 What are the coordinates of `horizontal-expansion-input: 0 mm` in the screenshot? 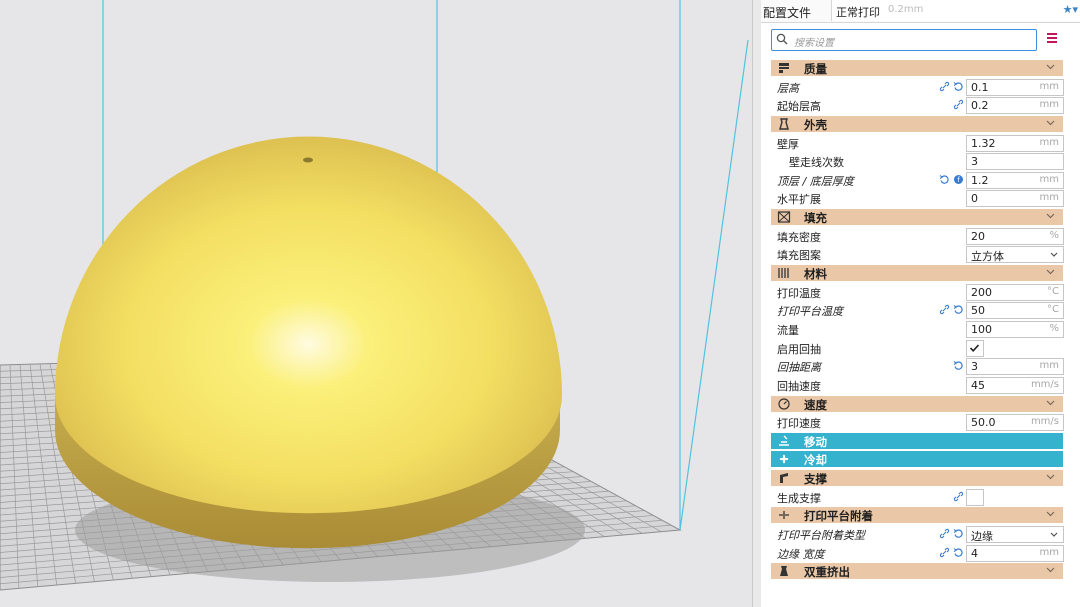 It's located at (1015, 199).